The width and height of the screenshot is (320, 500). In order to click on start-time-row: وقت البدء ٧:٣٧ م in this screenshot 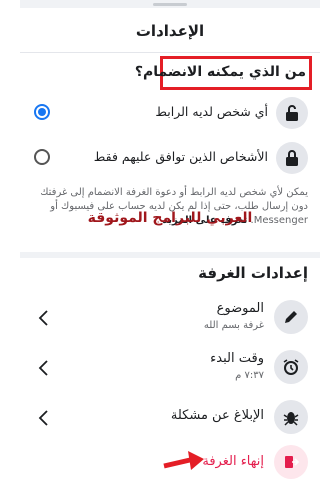, I will do `click(170, 368)`.